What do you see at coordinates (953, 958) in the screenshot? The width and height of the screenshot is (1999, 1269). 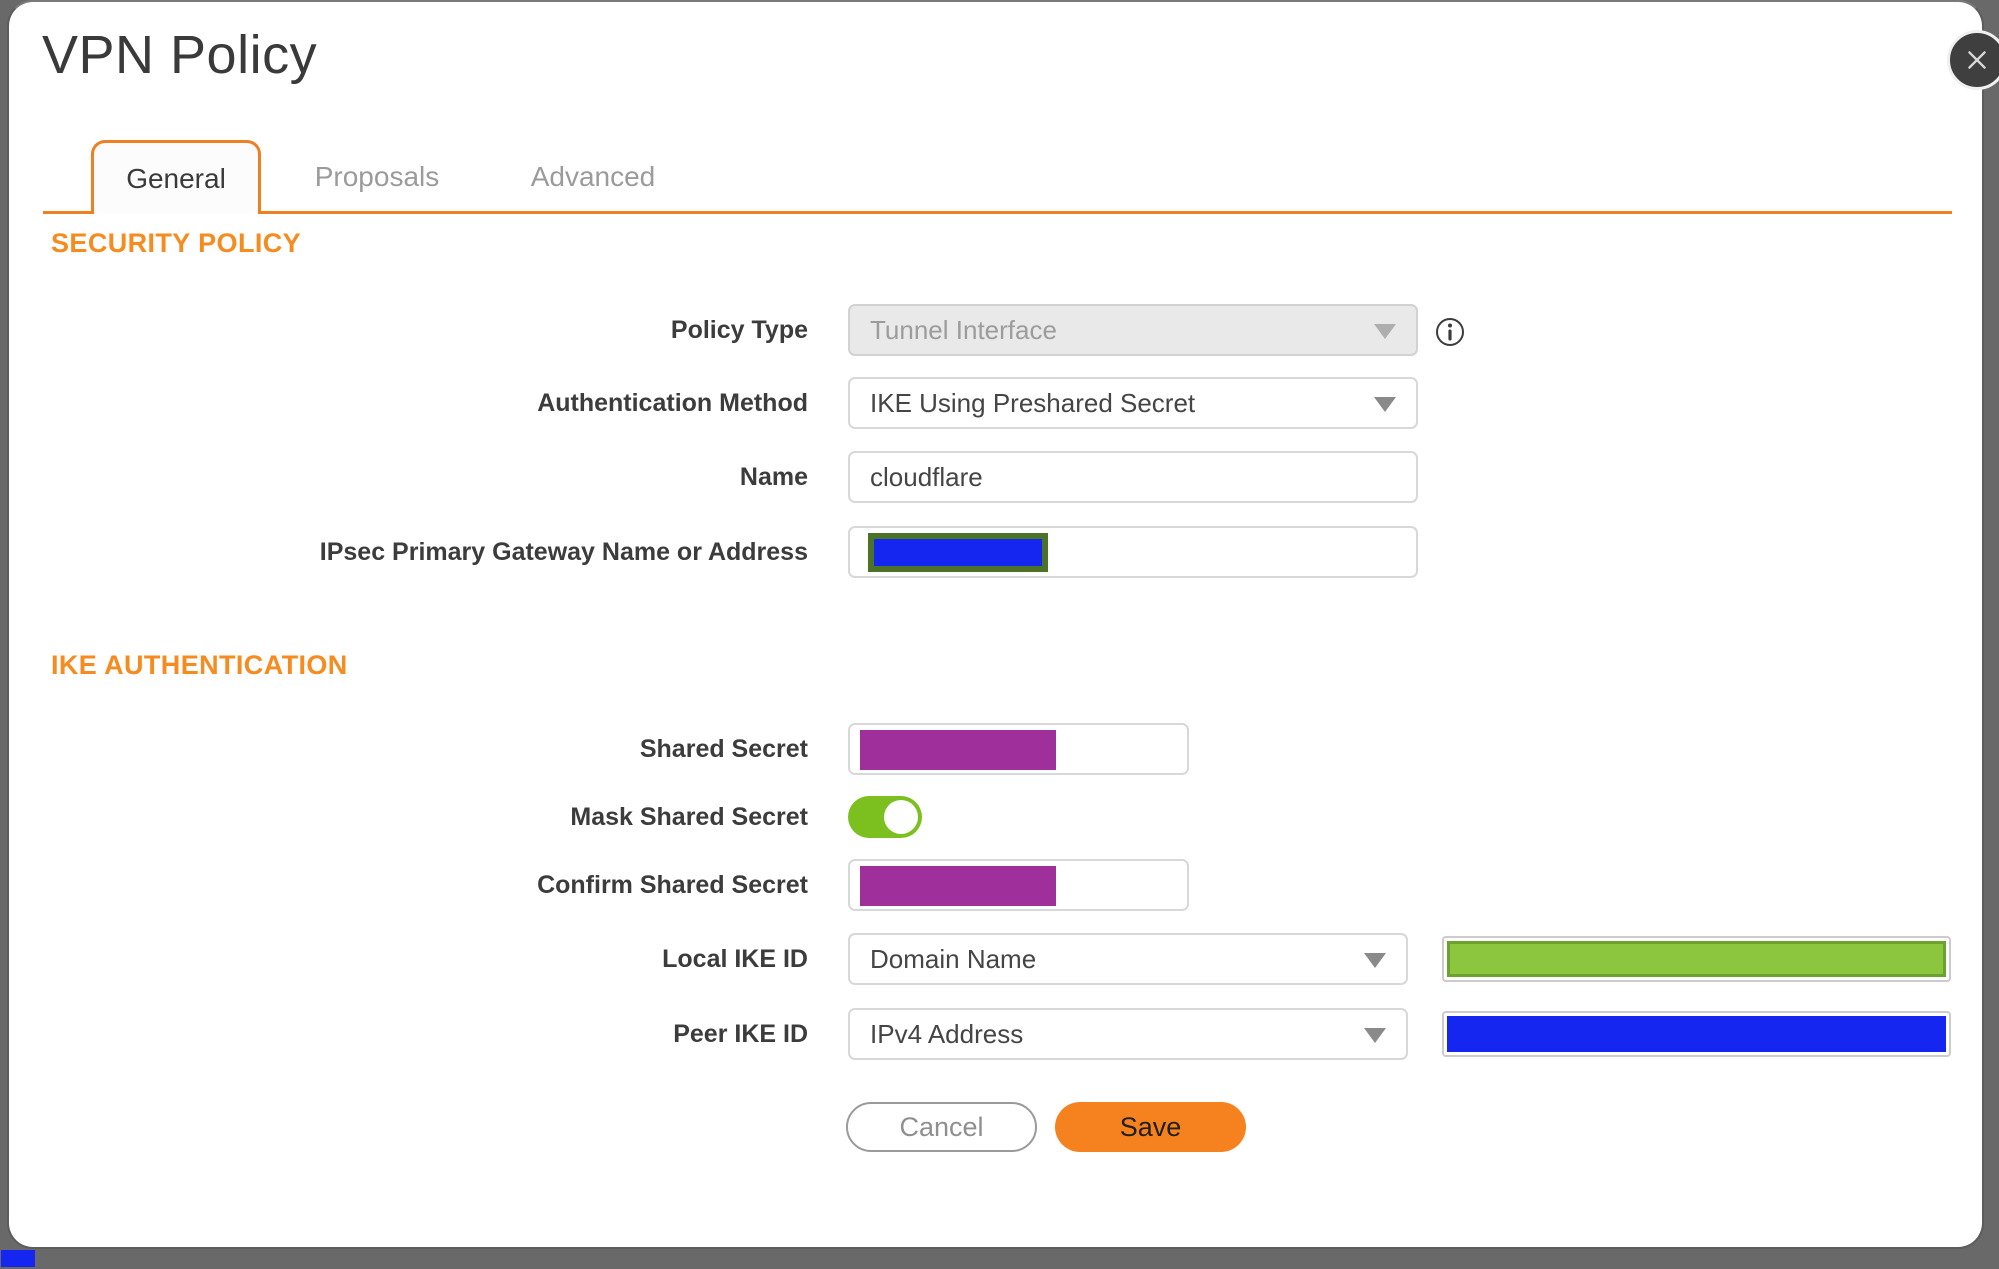 I see `local-ike-id-type-value: Domain Name` at bounding box center [953, 958].